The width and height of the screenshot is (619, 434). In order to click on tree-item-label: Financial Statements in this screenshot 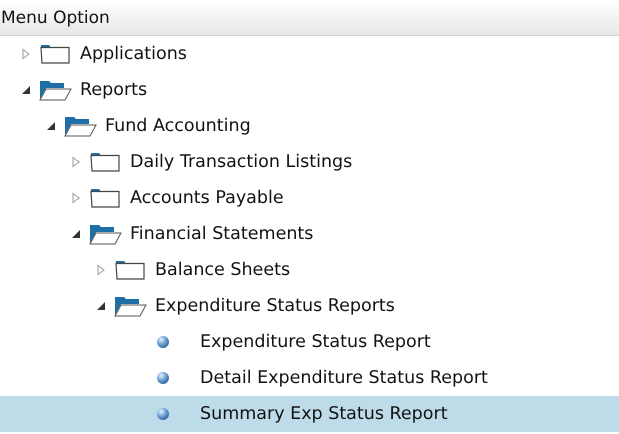, I will do `click(222, 234)`.